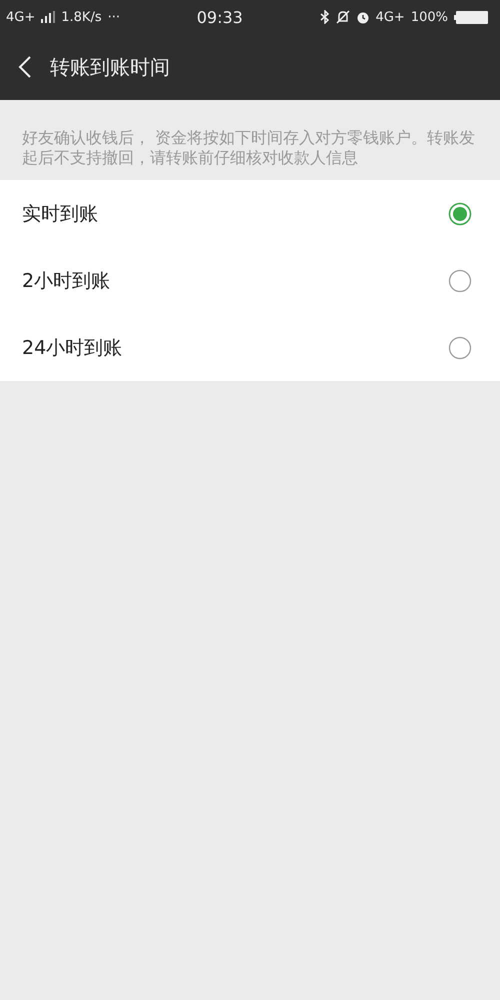 This screenshot has width=500, height=1000. Describe the element at coordinates (25, 67) in the screenshot. I see `back-icon` at that location.